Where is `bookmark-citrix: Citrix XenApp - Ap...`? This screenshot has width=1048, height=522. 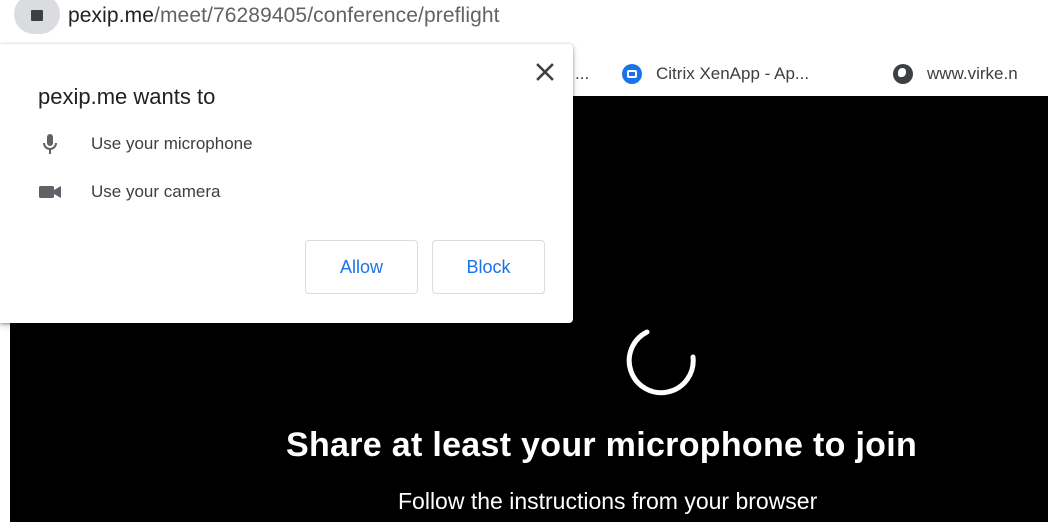 bookmark-citrix: Citrix XenApp - Ap... is located at coordinates (715, 74).